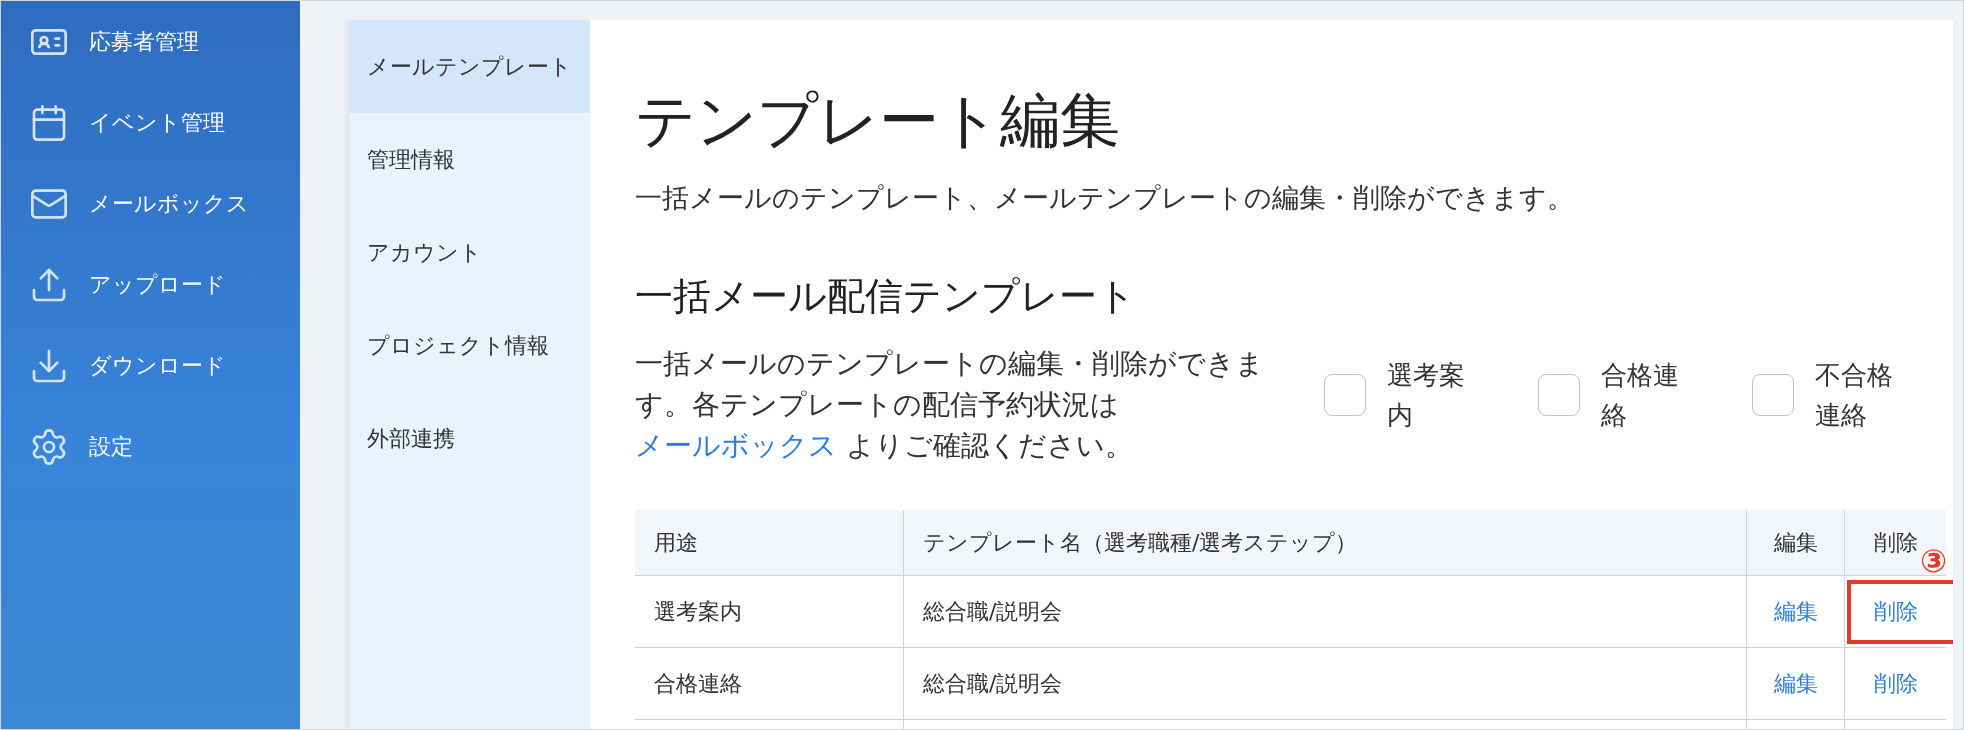  What do you see at coordinates (469, 159) in the screenshot?
I see `nav-item: 管理情報` at bounding box center [469, 159].